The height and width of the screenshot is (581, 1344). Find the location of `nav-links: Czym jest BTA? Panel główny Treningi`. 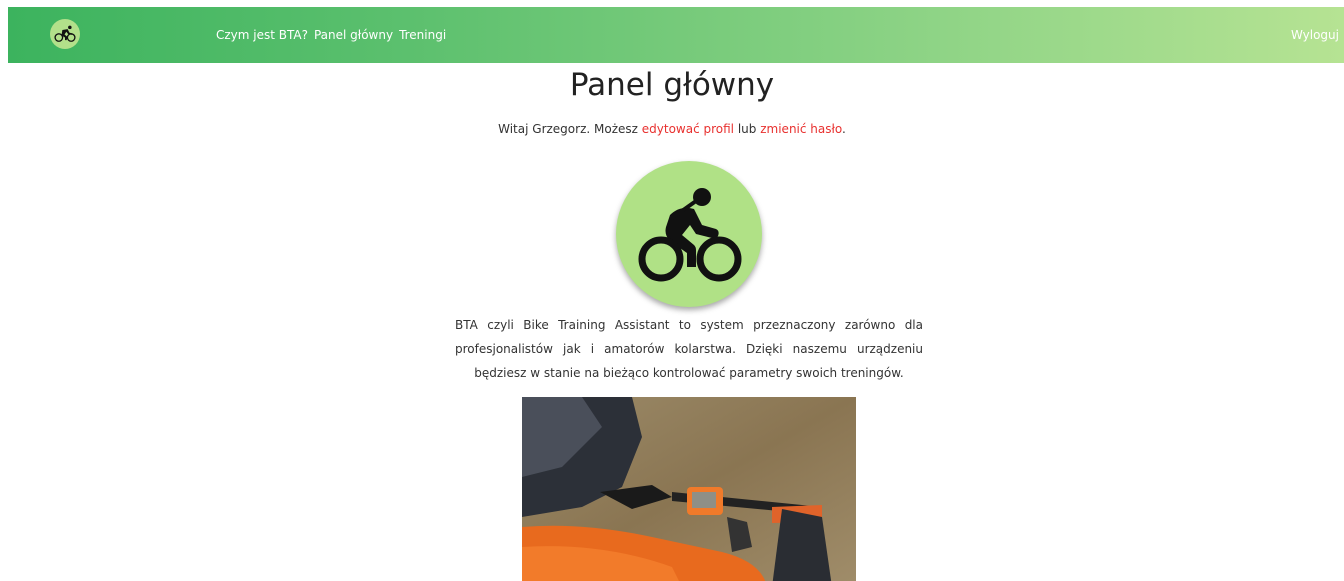

nav-links: Czym jest BTA? Panel główny Treningi is located at coordinates (331, 35).